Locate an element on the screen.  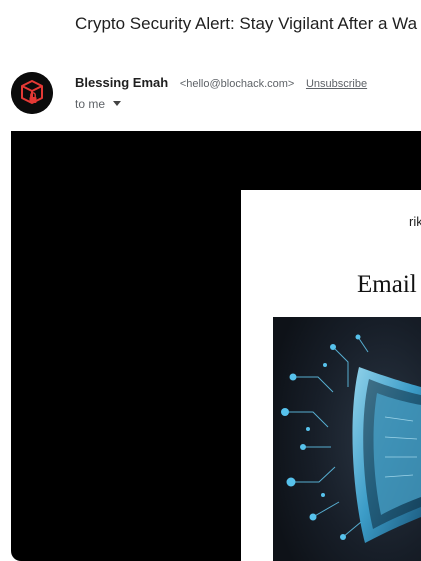
recipient-label: to me is located at coordinates (90, 104).